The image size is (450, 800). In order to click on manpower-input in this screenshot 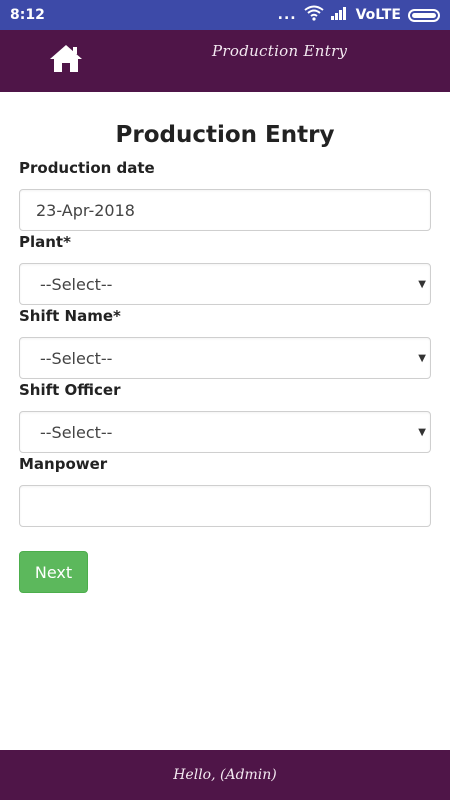, I will do `click(225, 506)`.